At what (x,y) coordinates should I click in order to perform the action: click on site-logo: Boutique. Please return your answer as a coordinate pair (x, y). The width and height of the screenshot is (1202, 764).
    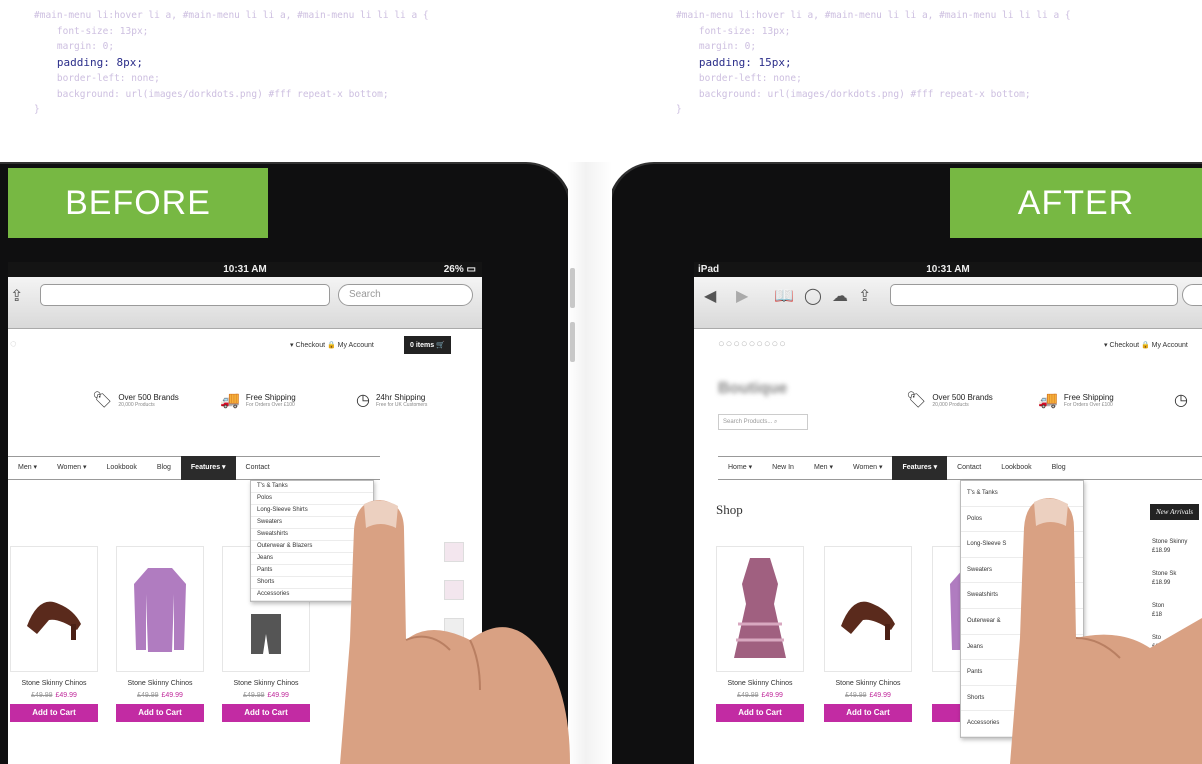
    Looking at the image, I should click on (752, 389).